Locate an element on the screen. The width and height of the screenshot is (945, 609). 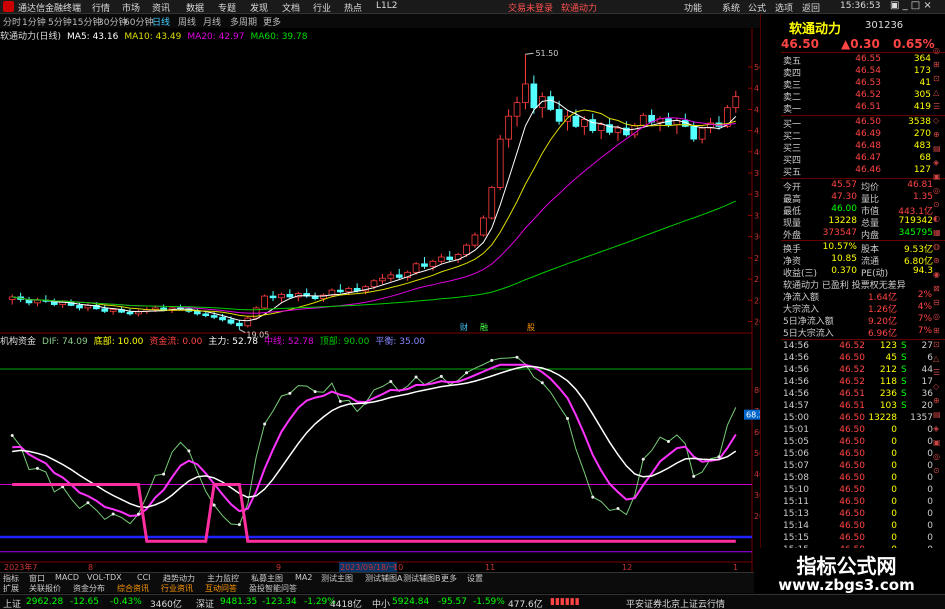
tick-row: 14:56 46.51 236 S 36 is located at coordinates (853, 394).